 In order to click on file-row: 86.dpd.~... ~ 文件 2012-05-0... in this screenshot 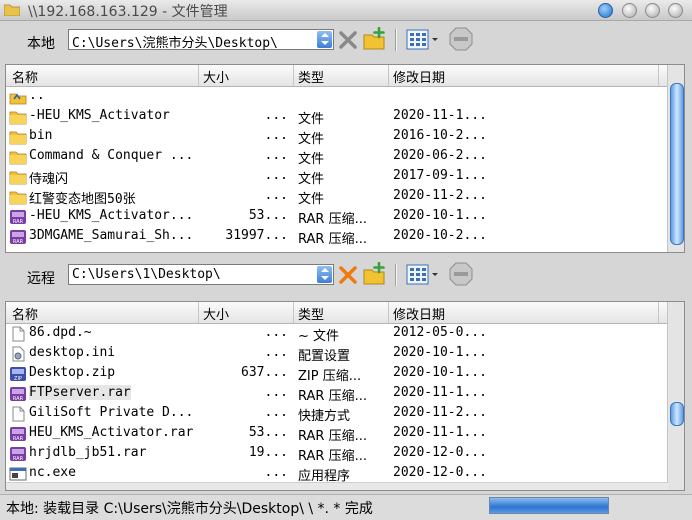, I will do `click(337, 334)`.